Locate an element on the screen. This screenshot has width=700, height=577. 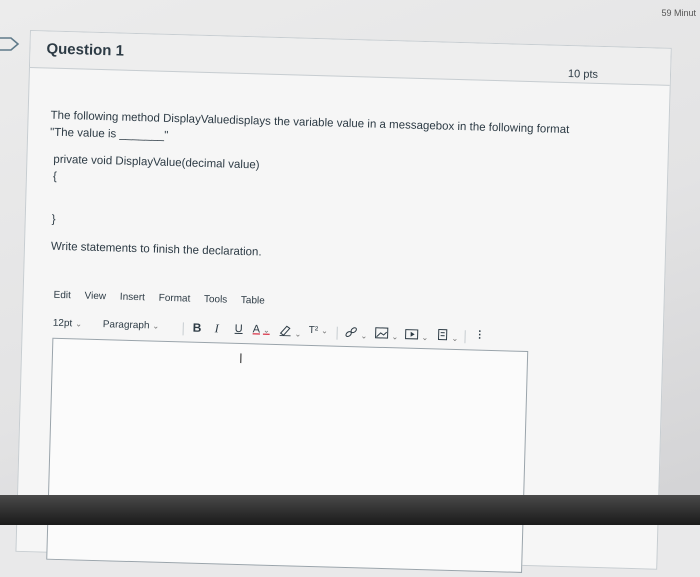
font-size-select: 12pt⌄ is located at coordinates (67, 324).